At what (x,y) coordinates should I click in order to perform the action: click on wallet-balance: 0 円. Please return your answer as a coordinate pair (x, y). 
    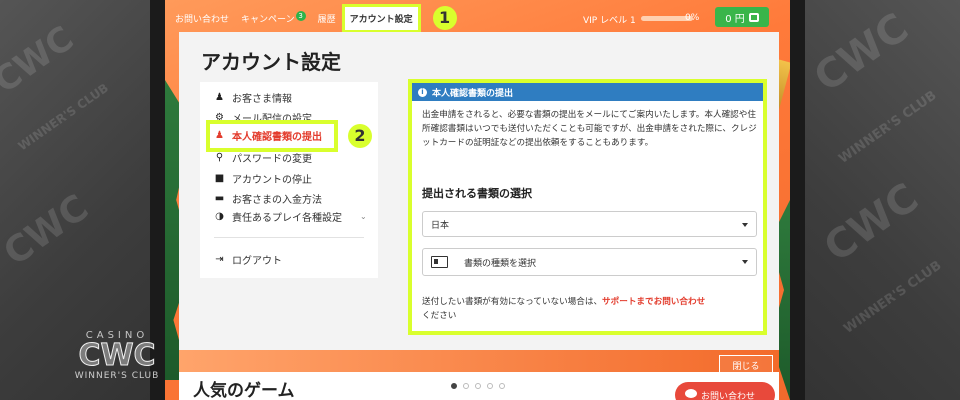
    Looking at the image, I should click on (735, 19).